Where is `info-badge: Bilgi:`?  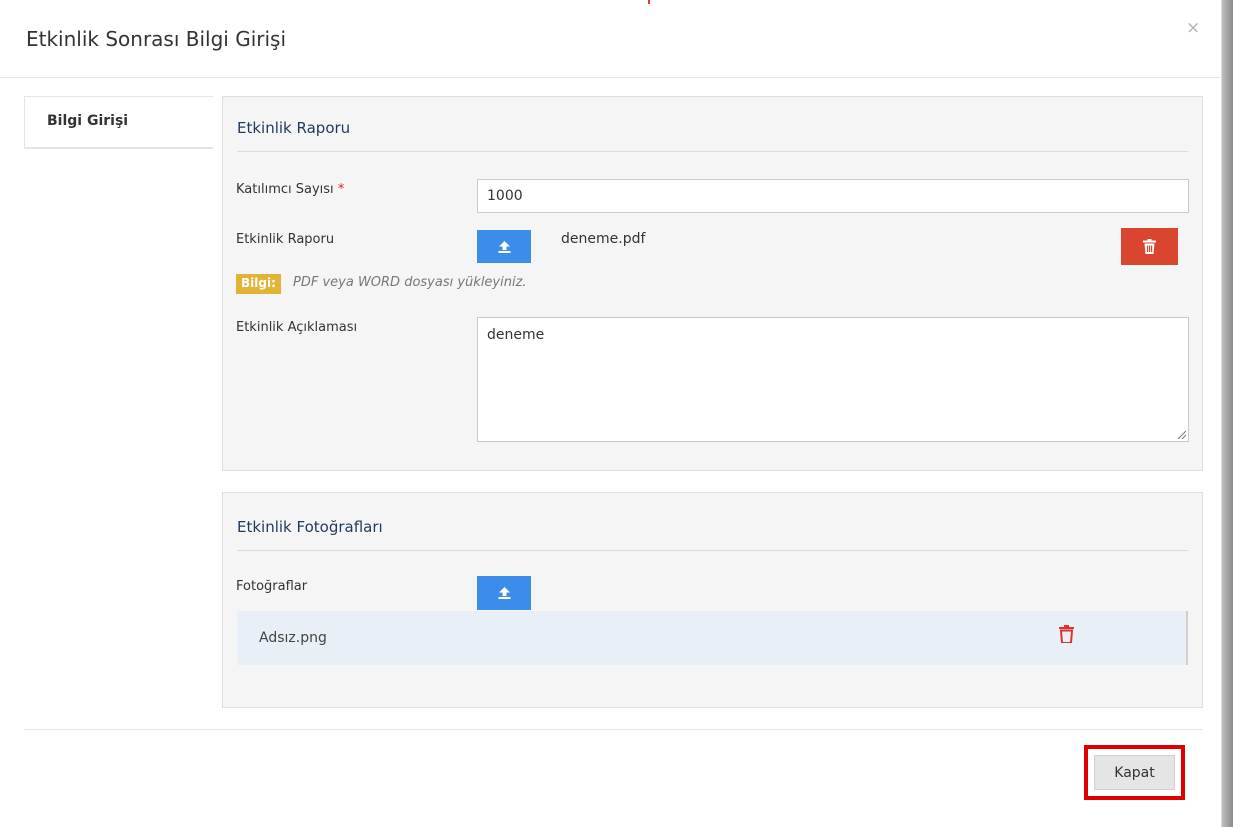
info-badge: Bilgi: is located at coordinates (258, 284).